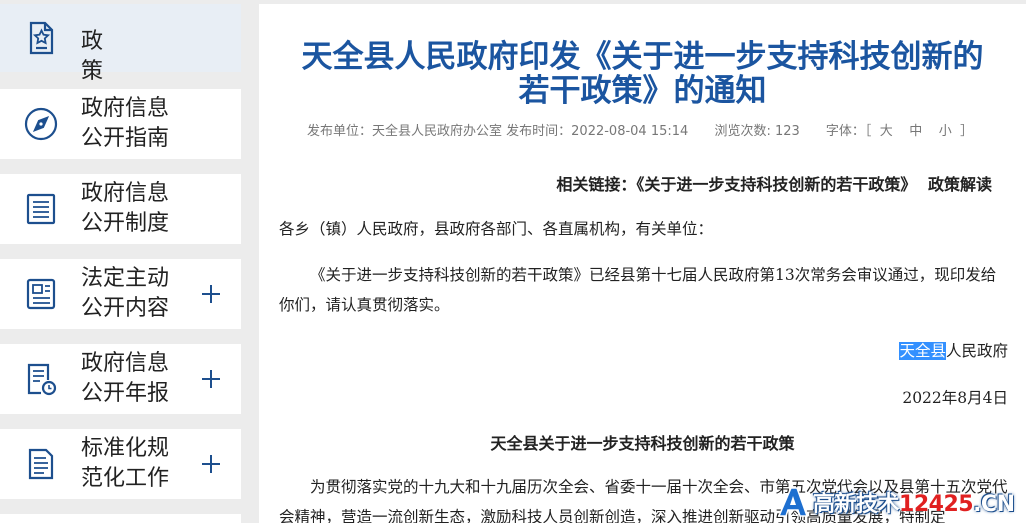 The width and height of the screenshot is (1026, 523). I want to click on sidebar-item-annual-report: 政府信息 公开年报, so click(120, 379).